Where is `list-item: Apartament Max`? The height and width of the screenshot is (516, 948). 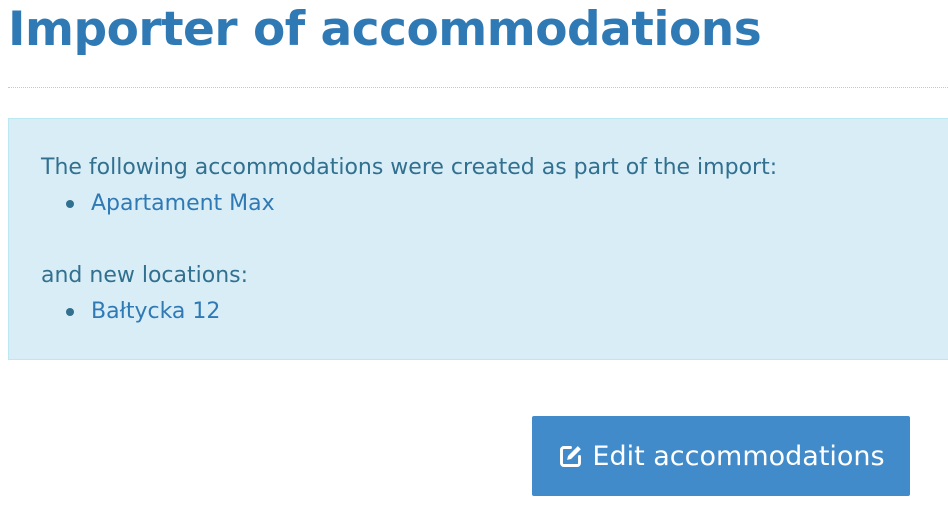 list-item: Apartament Max is located at coordinates (167, 204).